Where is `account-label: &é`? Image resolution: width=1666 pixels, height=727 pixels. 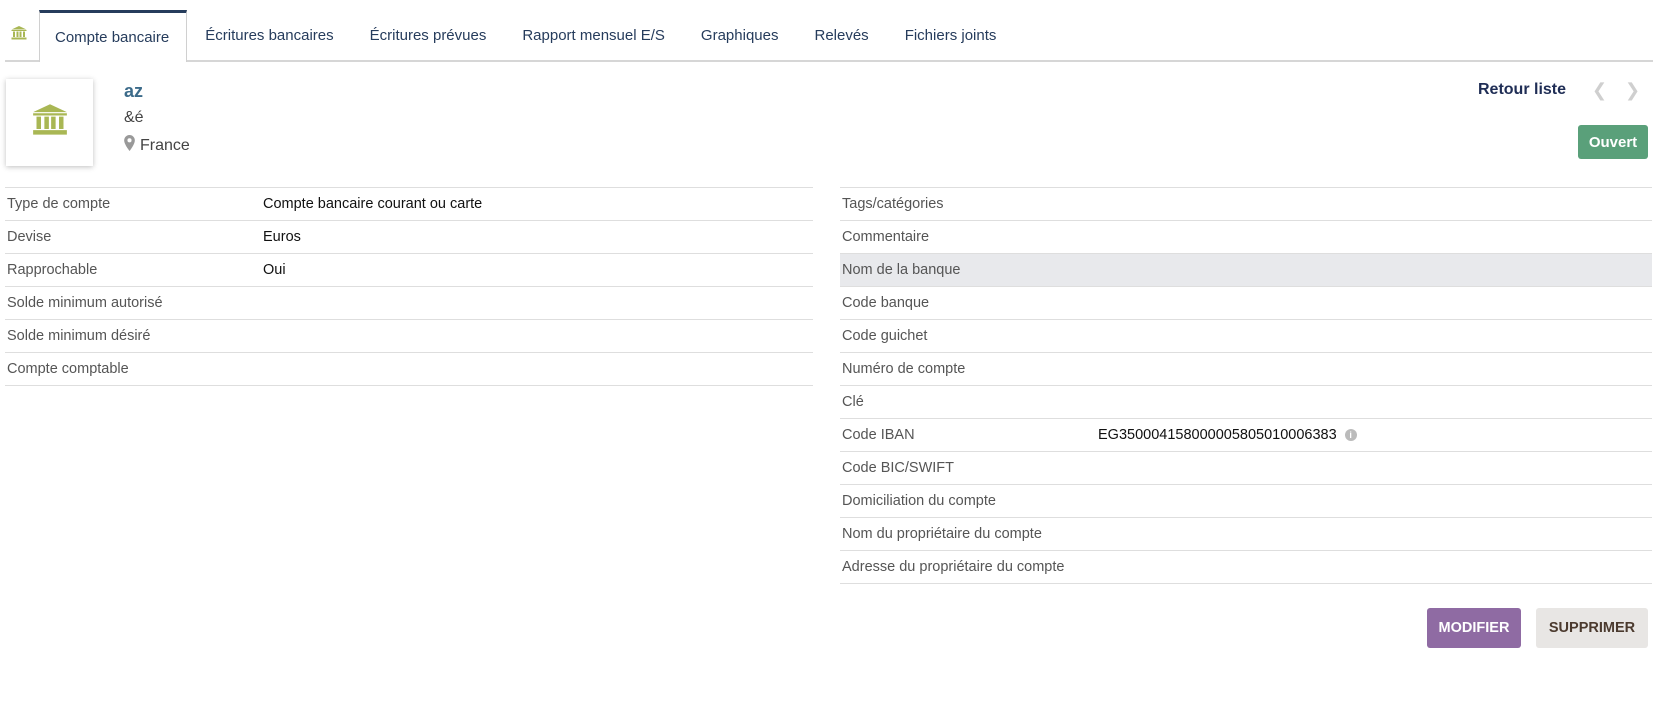 account-label: &é is located at coordinates (134, 117).